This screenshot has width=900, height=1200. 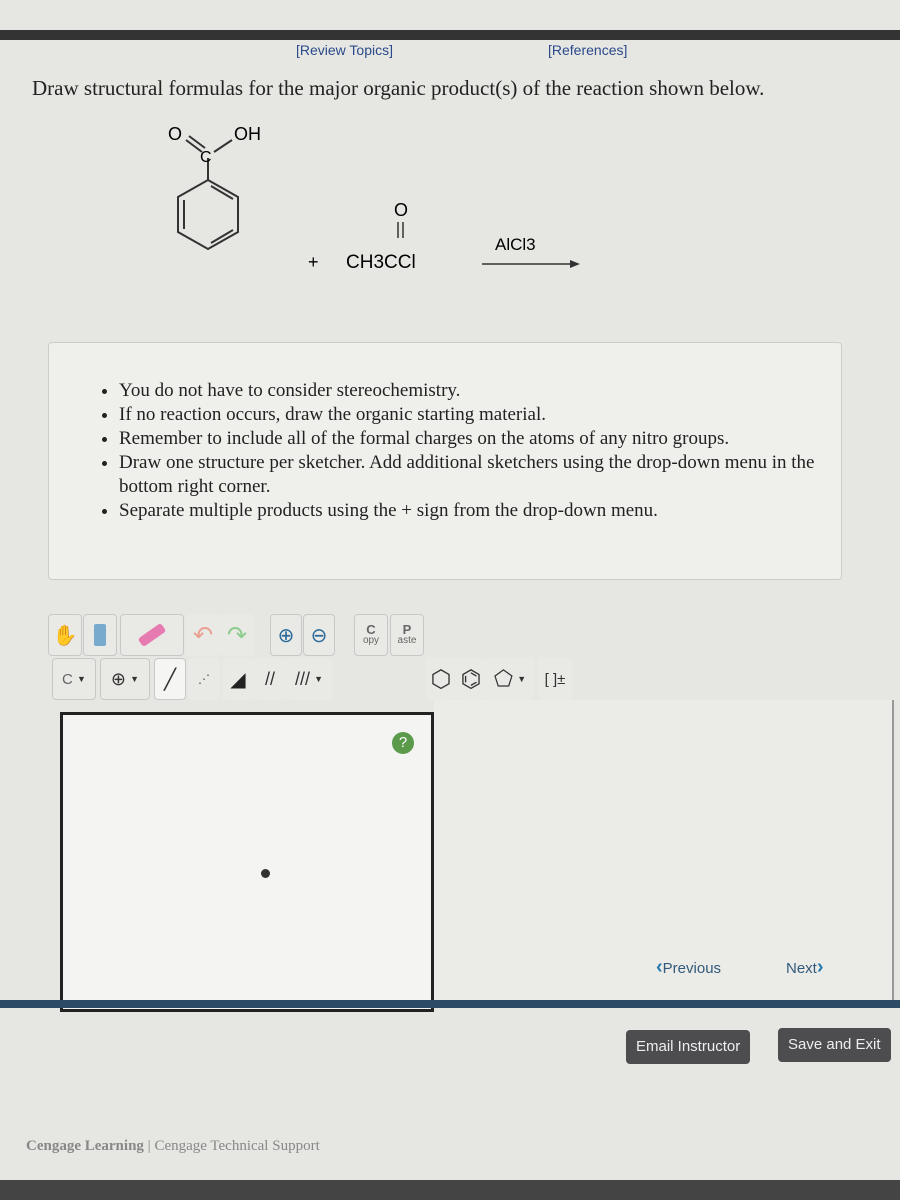 What do you see at coordinates (371, 635) in the screenshot?
I see `copy-button: Copy` at bounding box center [371, 635].